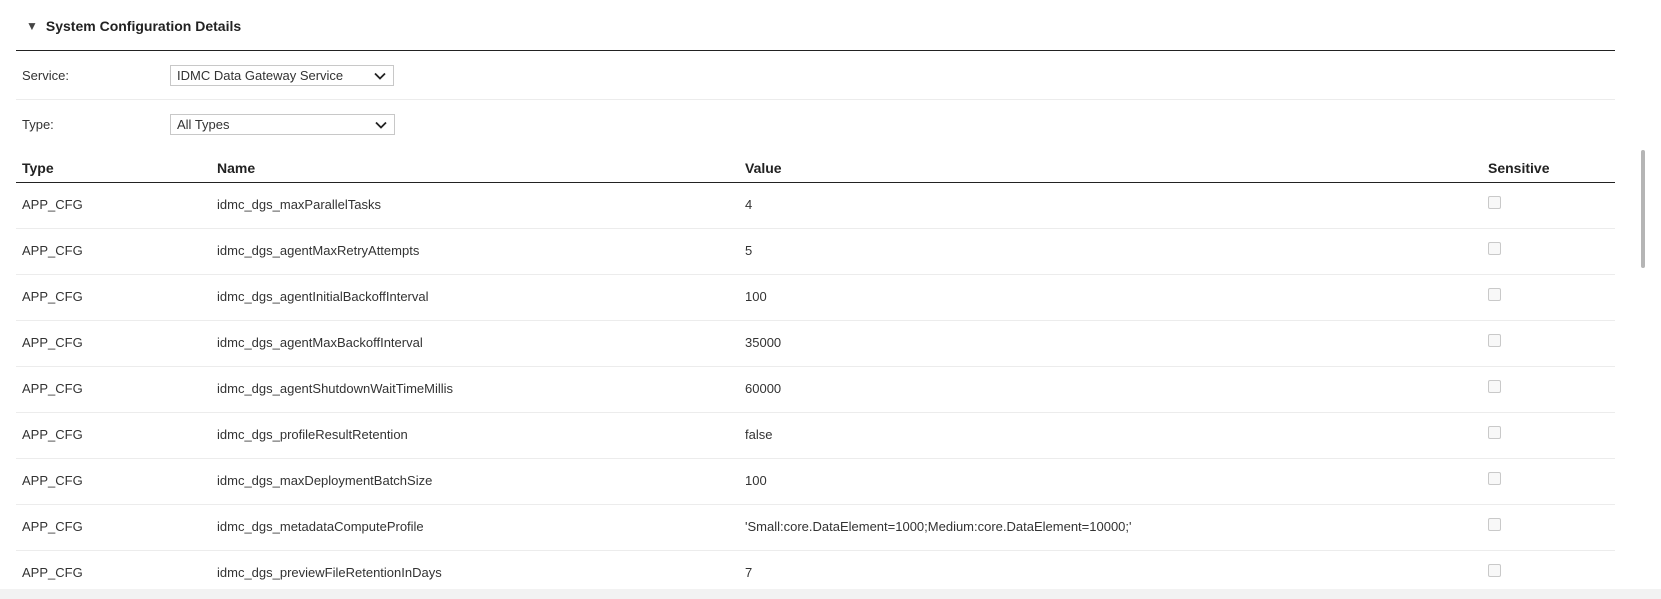 The image size is (1661, 599). What do you see at coordinates (335, 388) in the screenshot?
I see `row-name: idmc_dgs_agentShutdownWaitTimeMillis` at bounding box center [335, 388].